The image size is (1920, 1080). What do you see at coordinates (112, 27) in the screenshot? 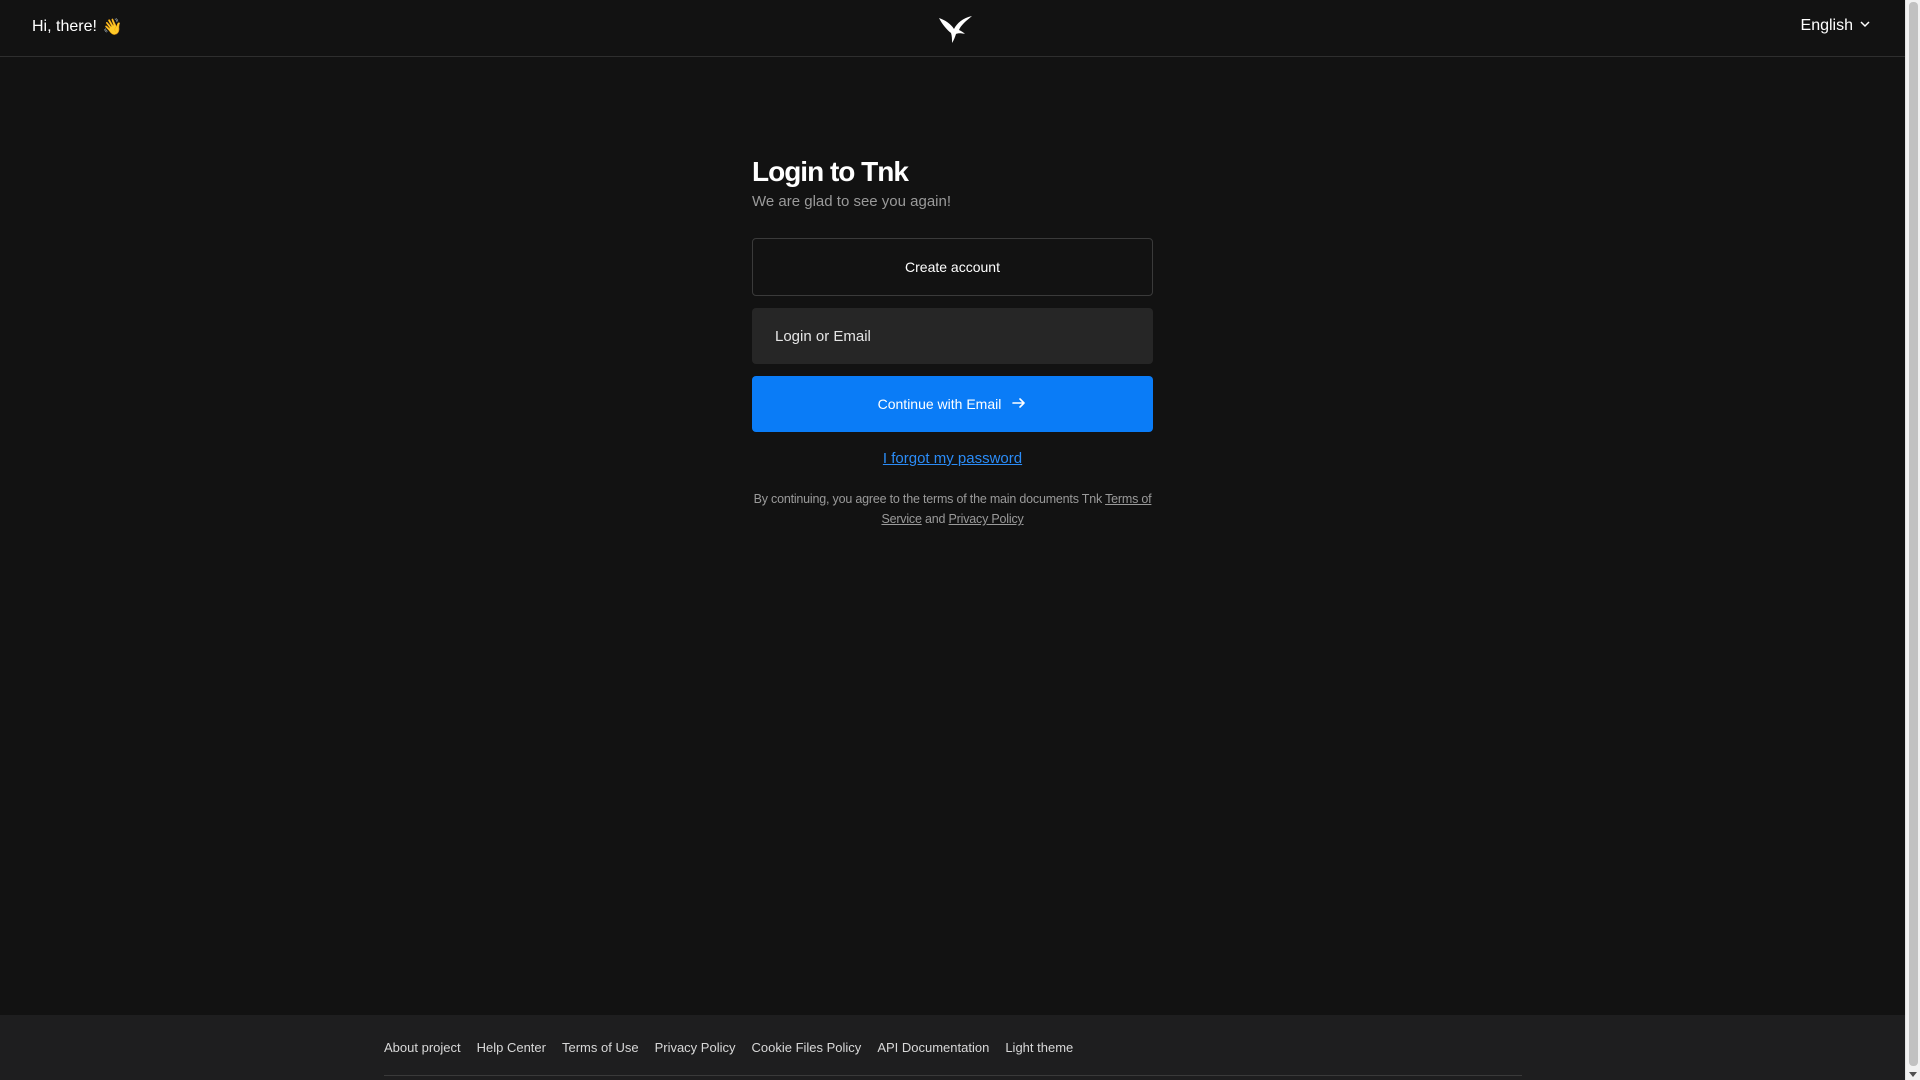
I see `waving-hand-icon: 👋` at bounding box center [112, 27].